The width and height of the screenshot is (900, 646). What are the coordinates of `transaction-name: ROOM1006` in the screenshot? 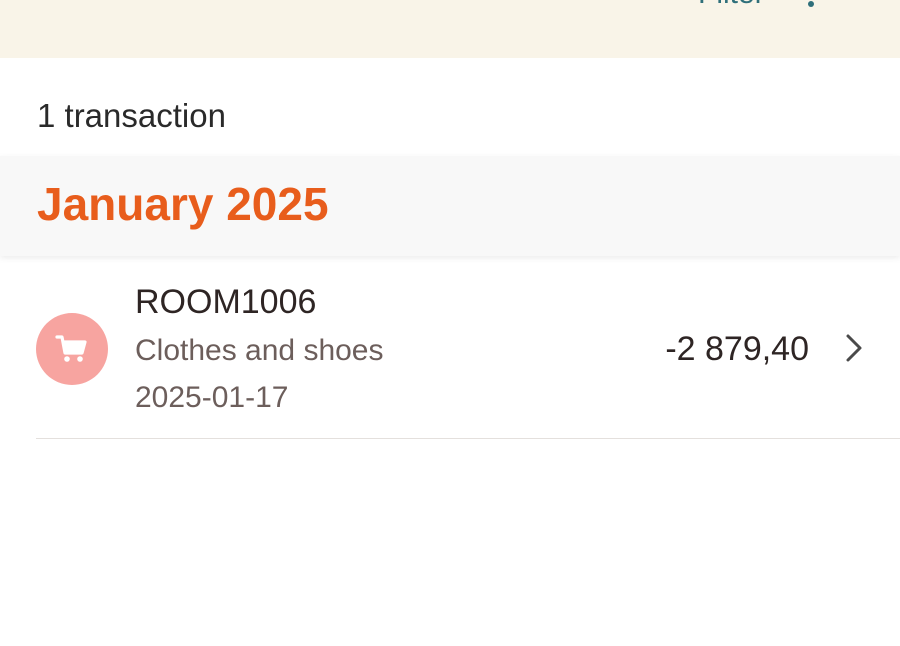 It's located at (226, 302).